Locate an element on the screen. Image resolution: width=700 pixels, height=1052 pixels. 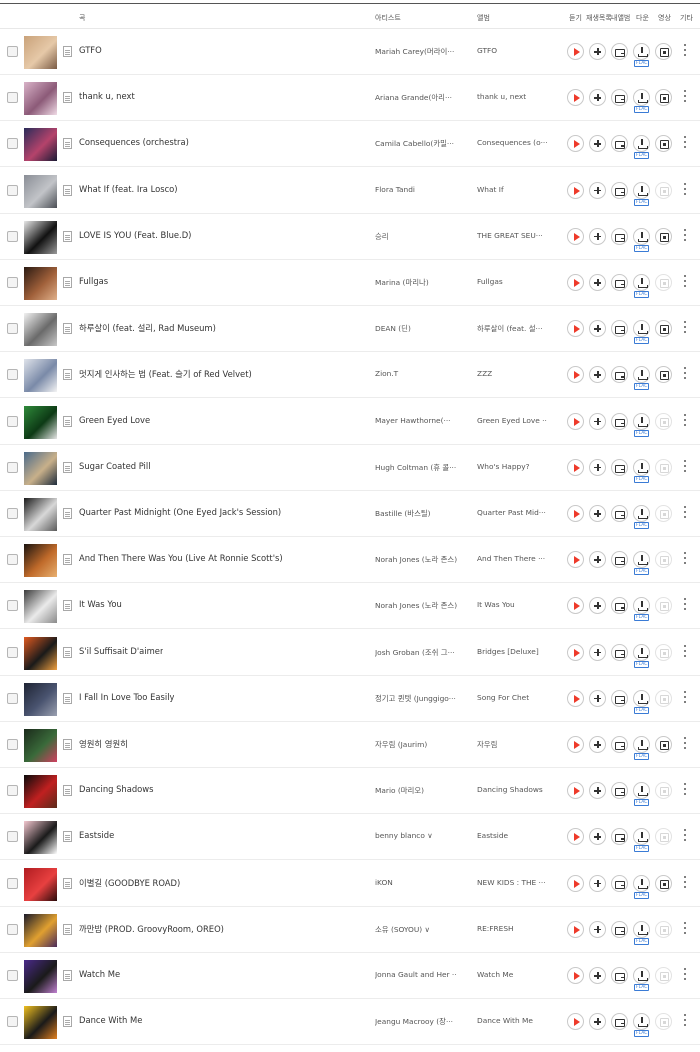
album-name: ZZZ is located at coordinates (512, 373).